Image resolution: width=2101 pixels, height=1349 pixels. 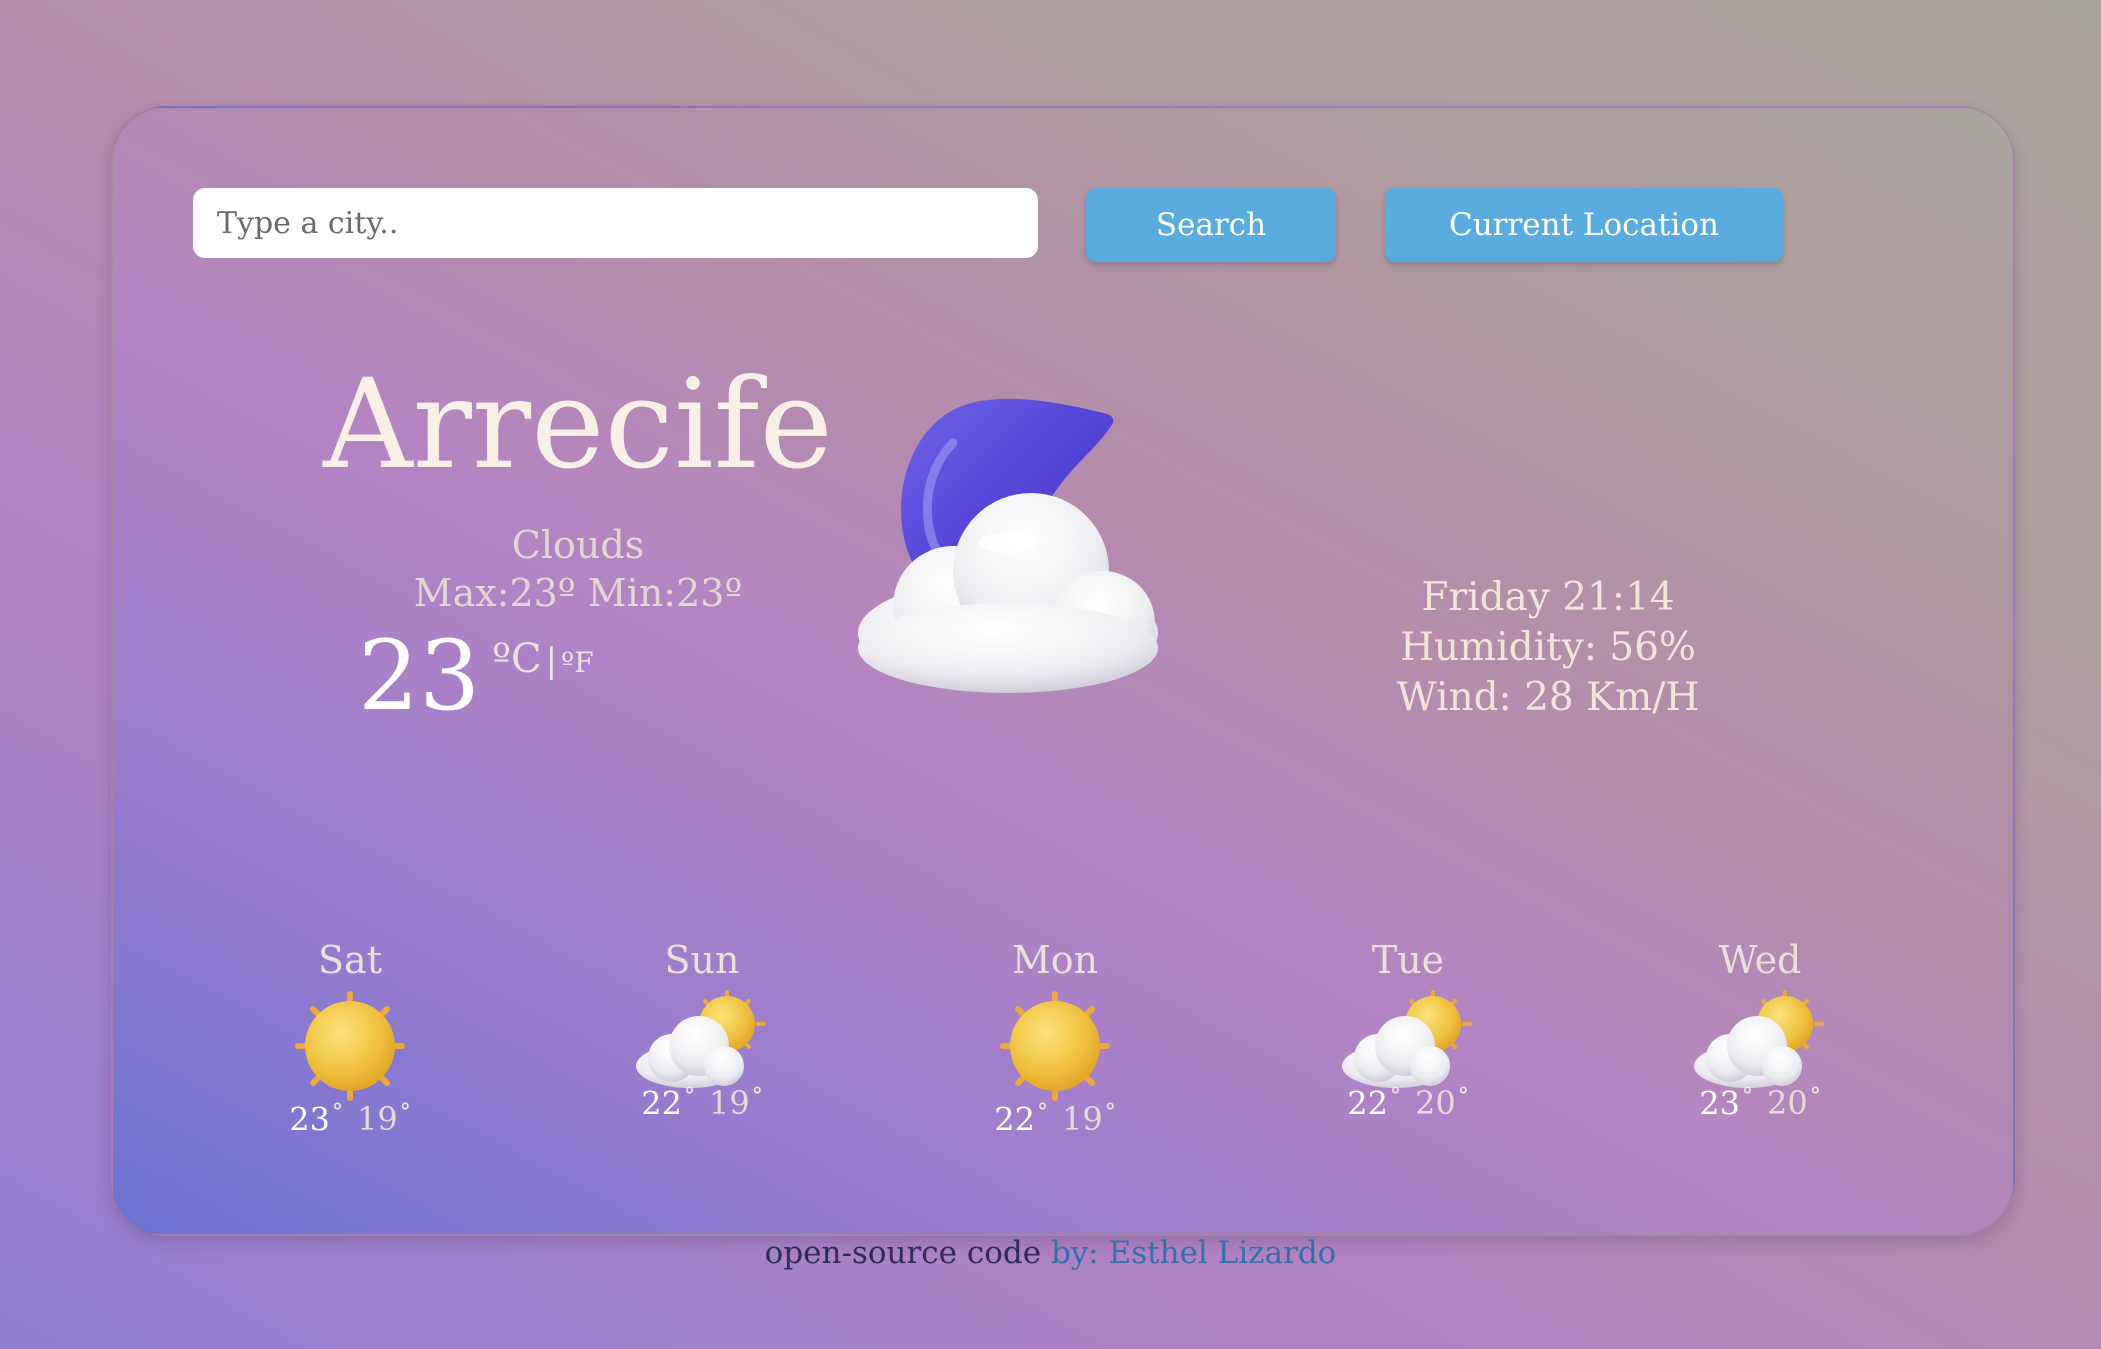 What do you see at coordinates (1760, 1103) in the screenshot?
I see `forecast-temps: 23° 20°` at bounding box center [1760, 1103].